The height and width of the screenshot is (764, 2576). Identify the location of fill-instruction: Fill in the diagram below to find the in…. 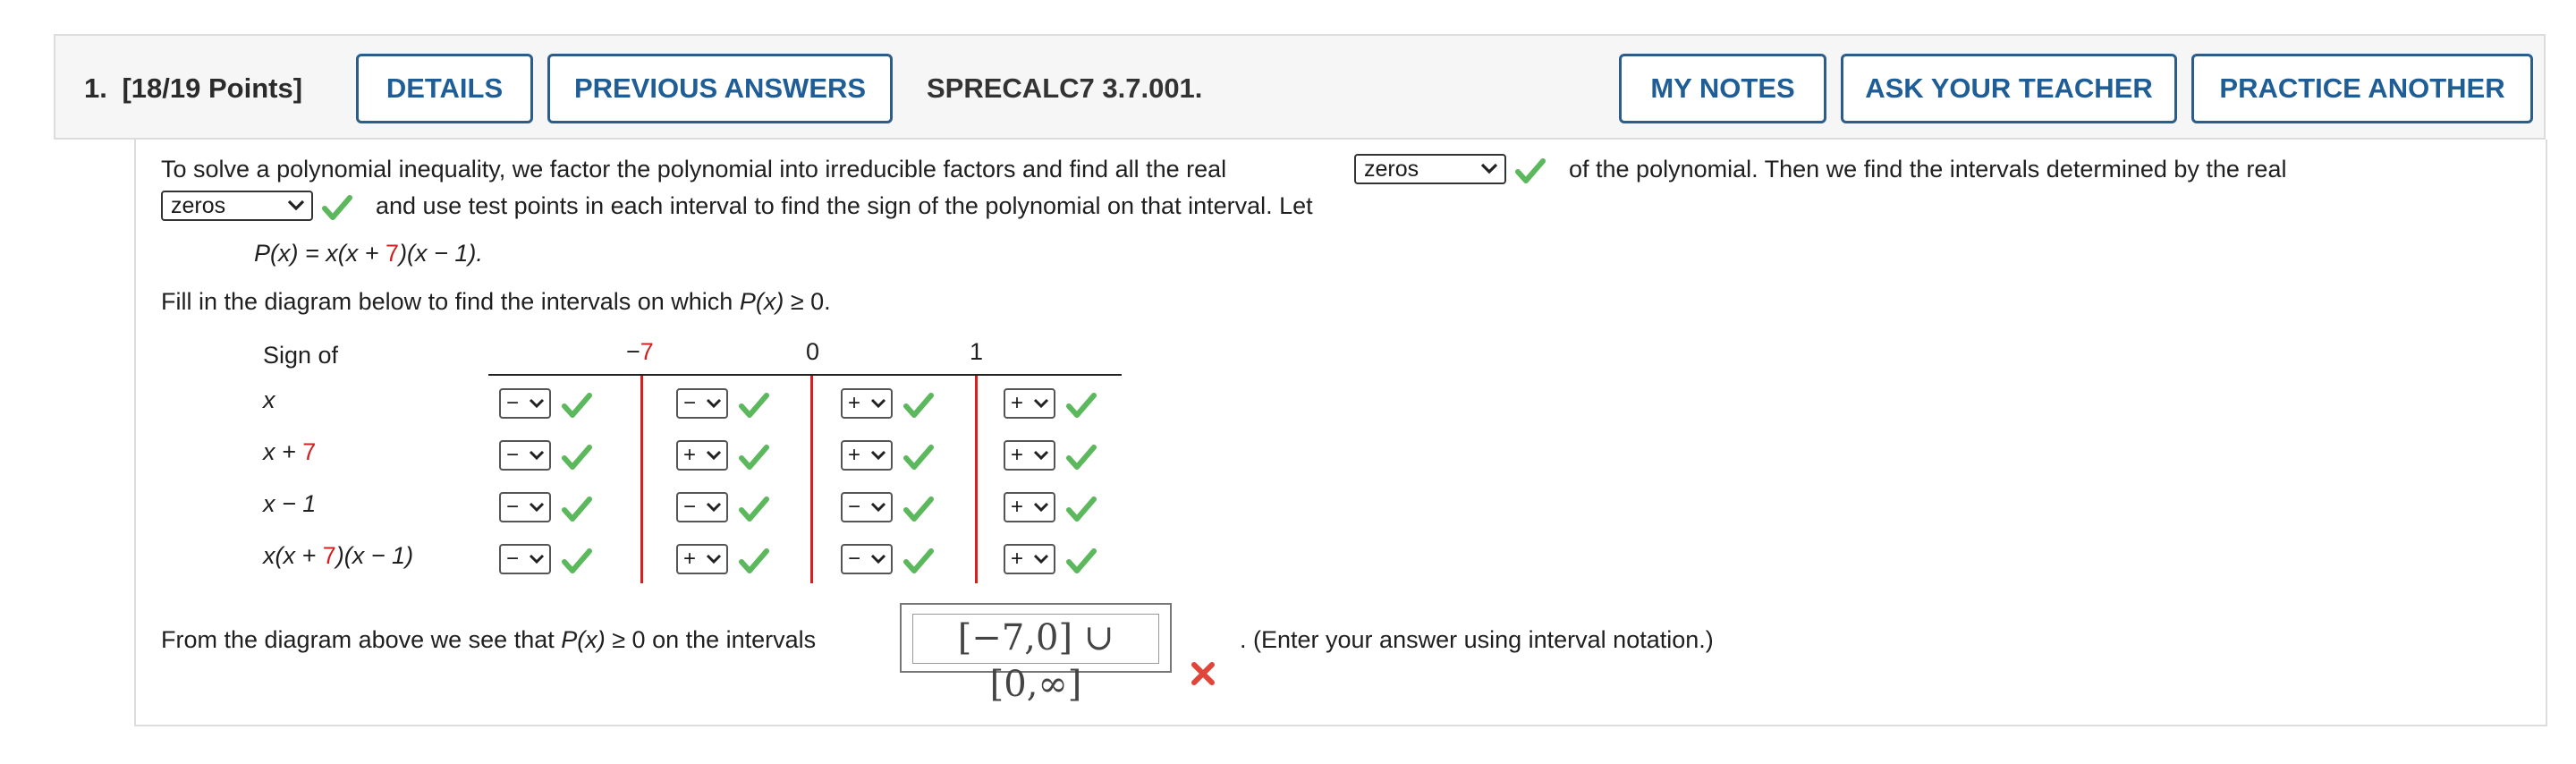
(496, 302).